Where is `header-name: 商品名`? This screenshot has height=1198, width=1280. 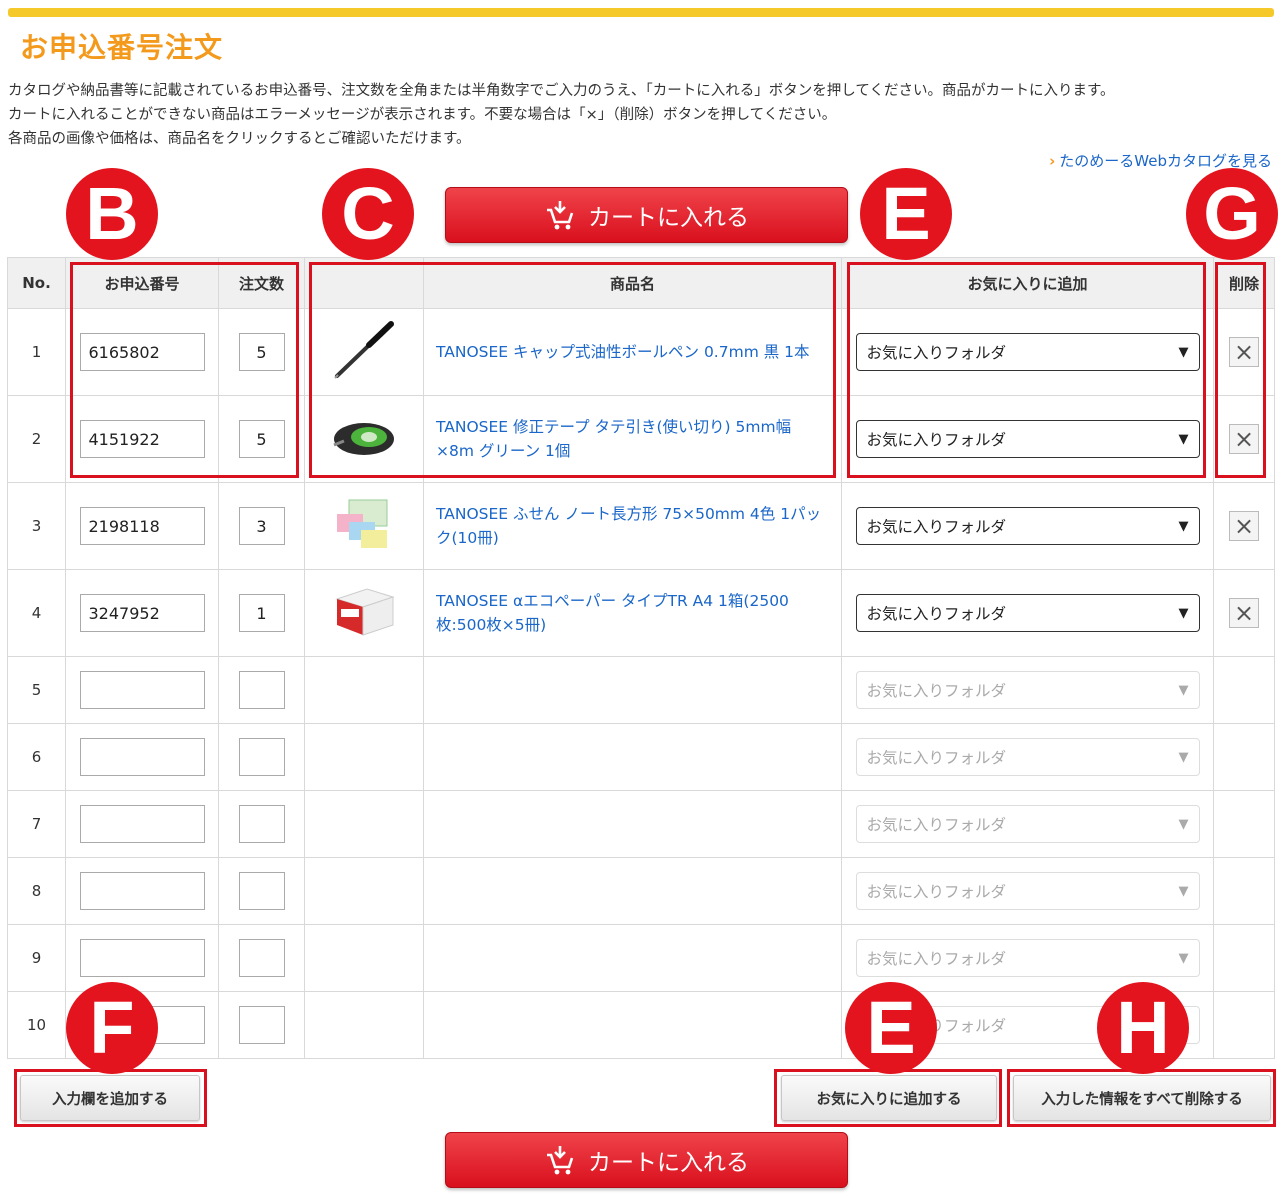
header-name: 商品名 is located at coordinates (632, 283).